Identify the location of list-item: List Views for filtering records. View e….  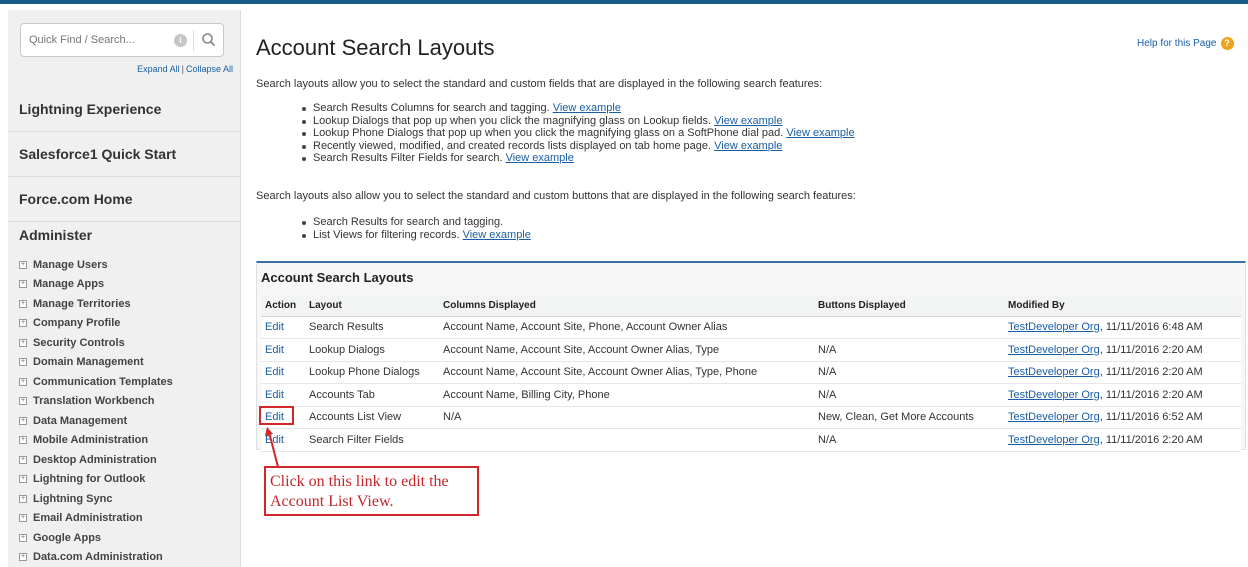
(416, 235).